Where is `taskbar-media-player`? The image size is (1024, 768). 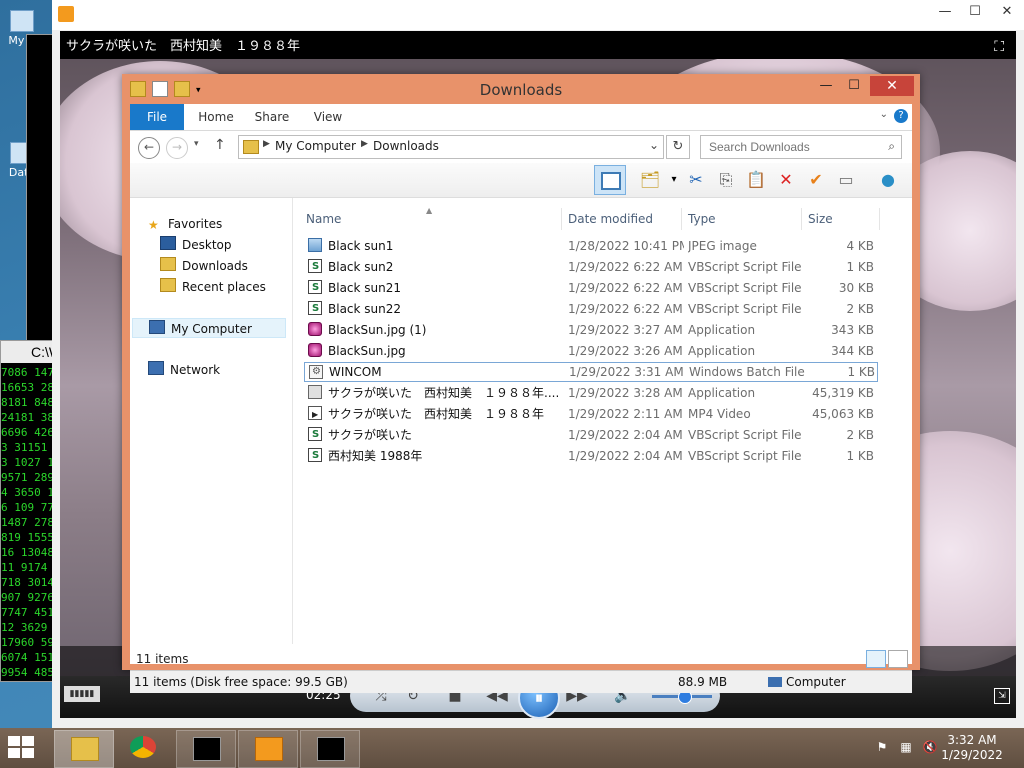 taskbar-media-player is located at coordinates (268, 749).